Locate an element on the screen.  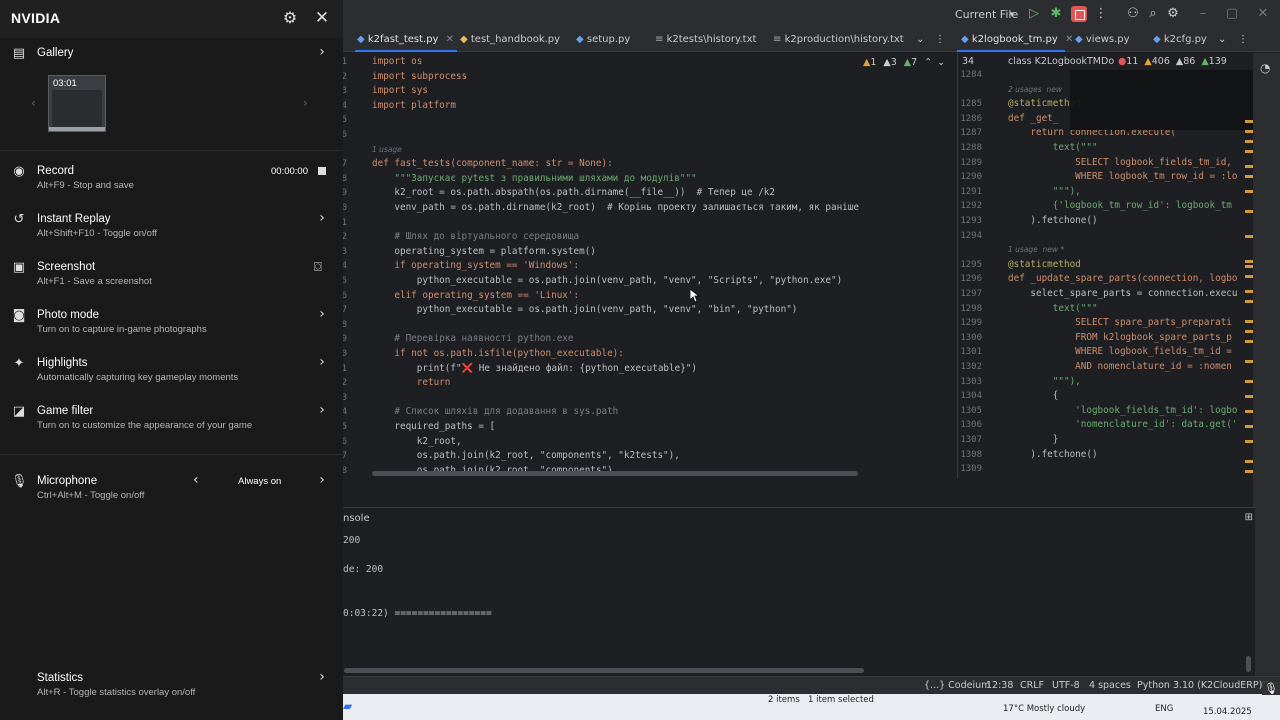
line-number: 20 is located at coordinates (345, 354).